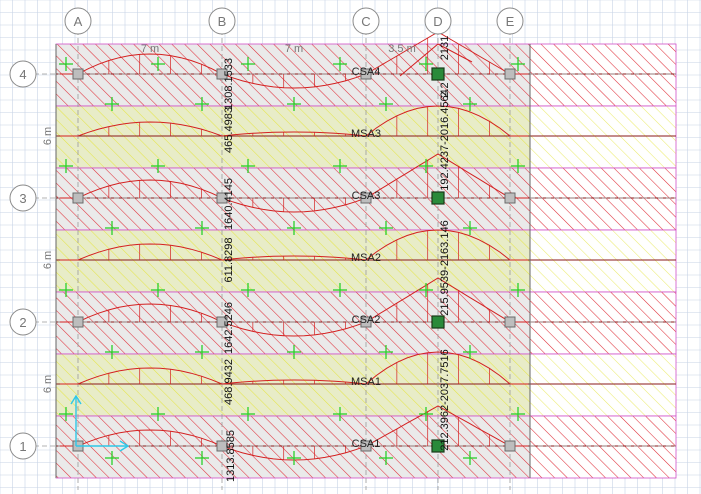 Image resolution: width=701 pixels, height=494 pixels. I want to click on strip-label-msa1: MSA1, so click(366, 382).